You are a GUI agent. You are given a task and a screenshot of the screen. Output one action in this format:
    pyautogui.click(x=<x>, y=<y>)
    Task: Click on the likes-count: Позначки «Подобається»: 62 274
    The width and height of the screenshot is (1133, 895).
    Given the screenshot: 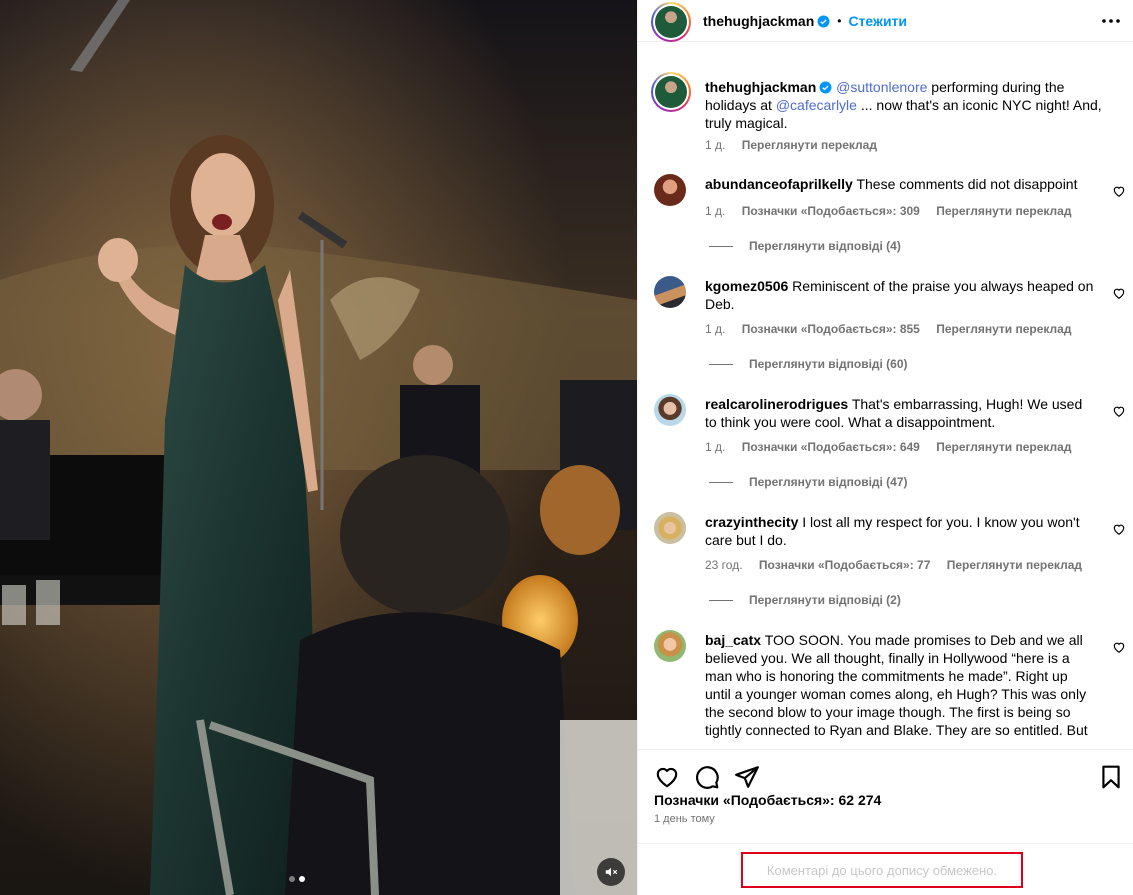 What is the action you would take?
    pyautogui.click(x=767, y=800)
    